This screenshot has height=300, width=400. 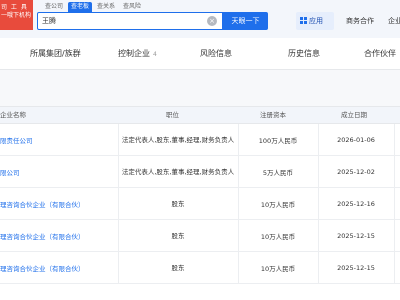 I want to click on header-established-date: 成立日期, so click(x=354, y=115).